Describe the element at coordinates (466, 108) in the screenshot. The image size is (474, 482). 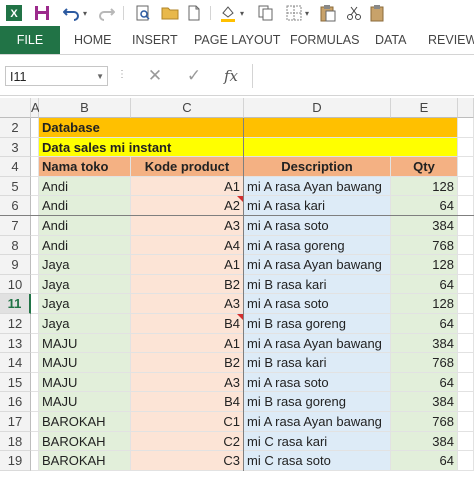
I see `column-header-f` at that location.